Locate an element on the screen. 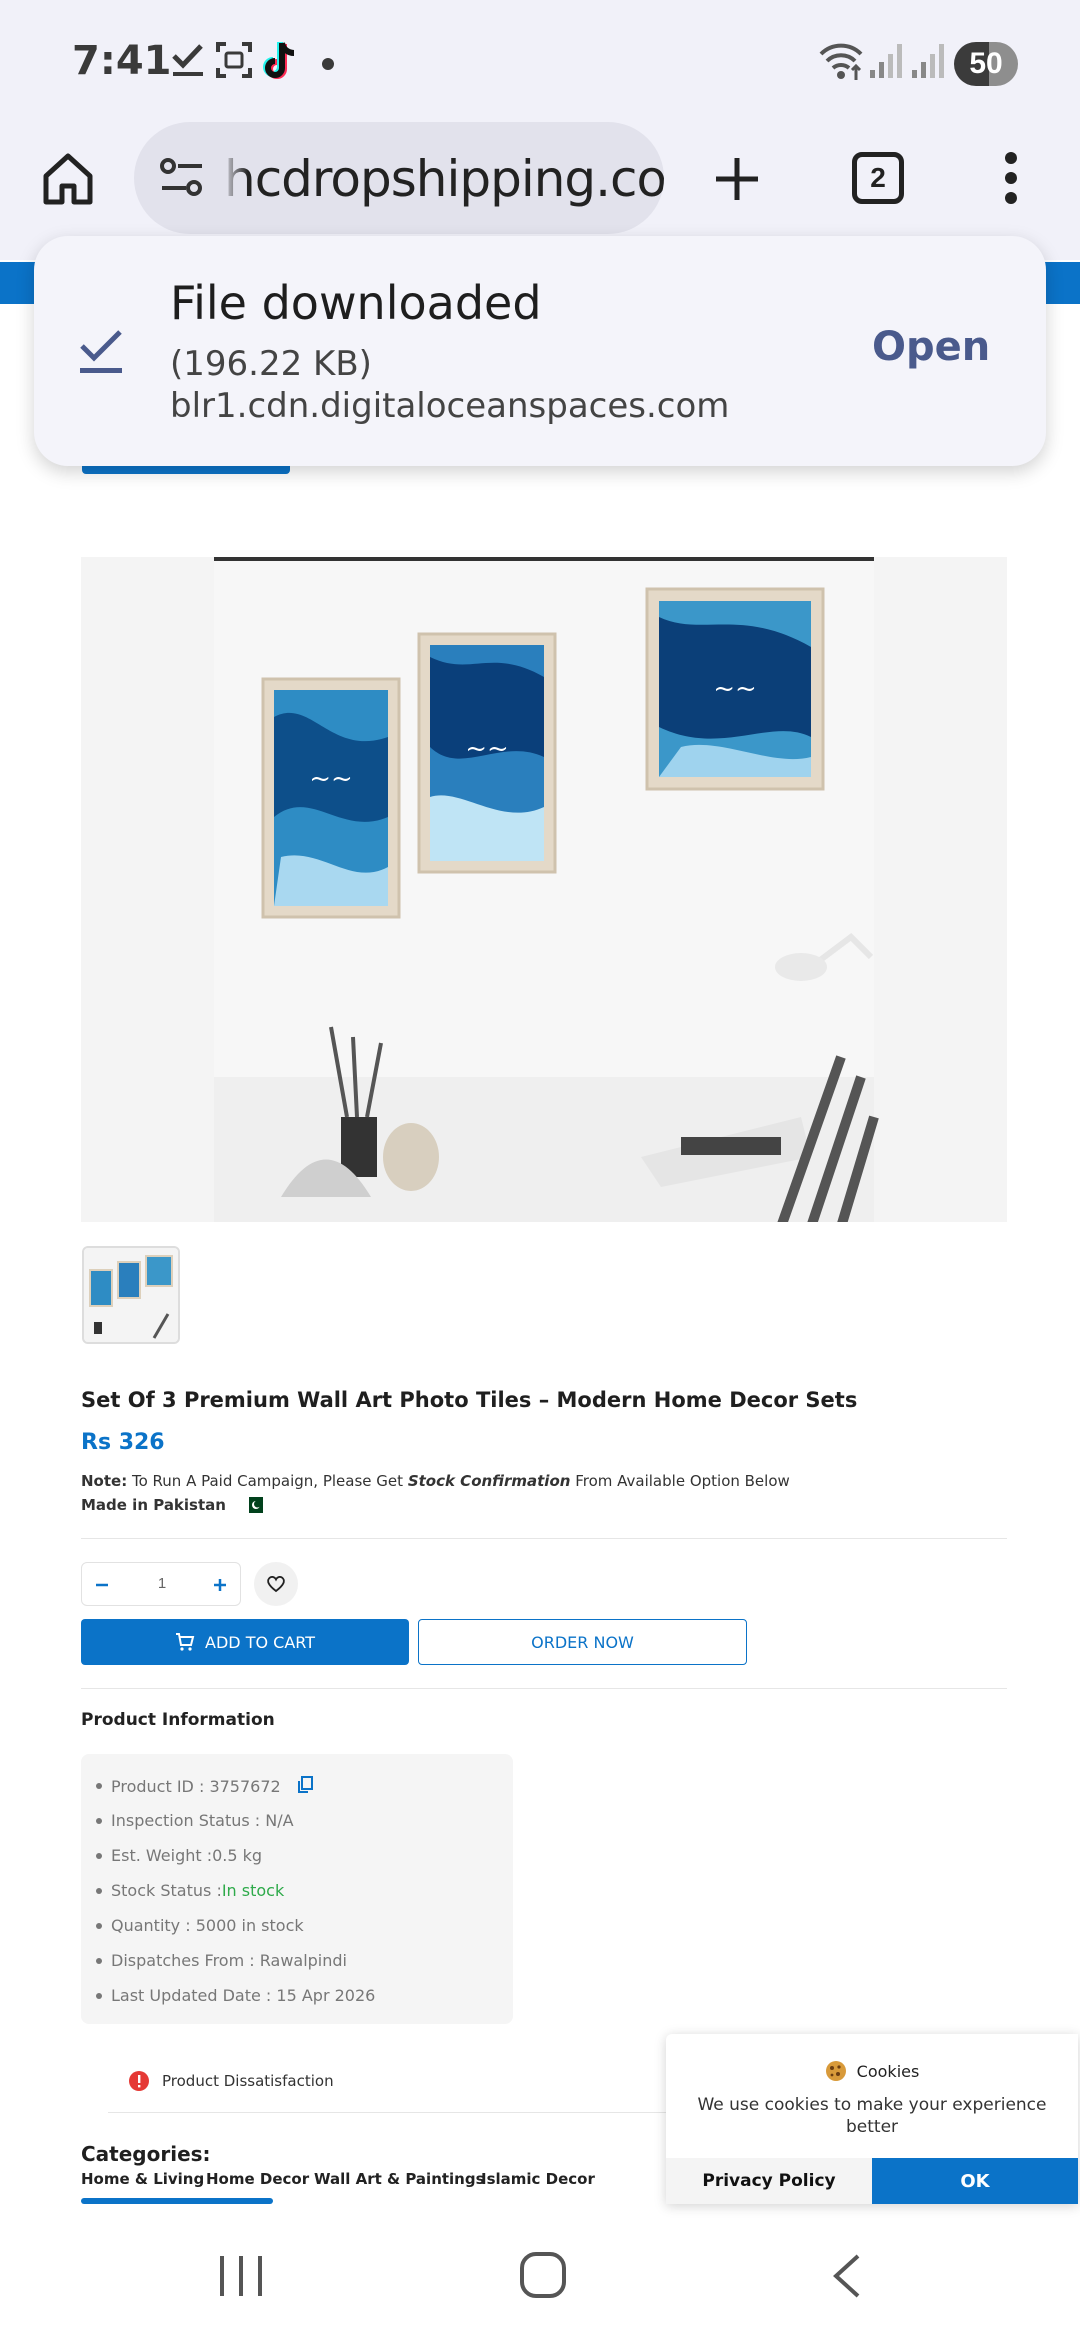 The image size is (1080, 2340). weight-item: Est. Weight :0.5 kg is located at coordinates (179, 1855).